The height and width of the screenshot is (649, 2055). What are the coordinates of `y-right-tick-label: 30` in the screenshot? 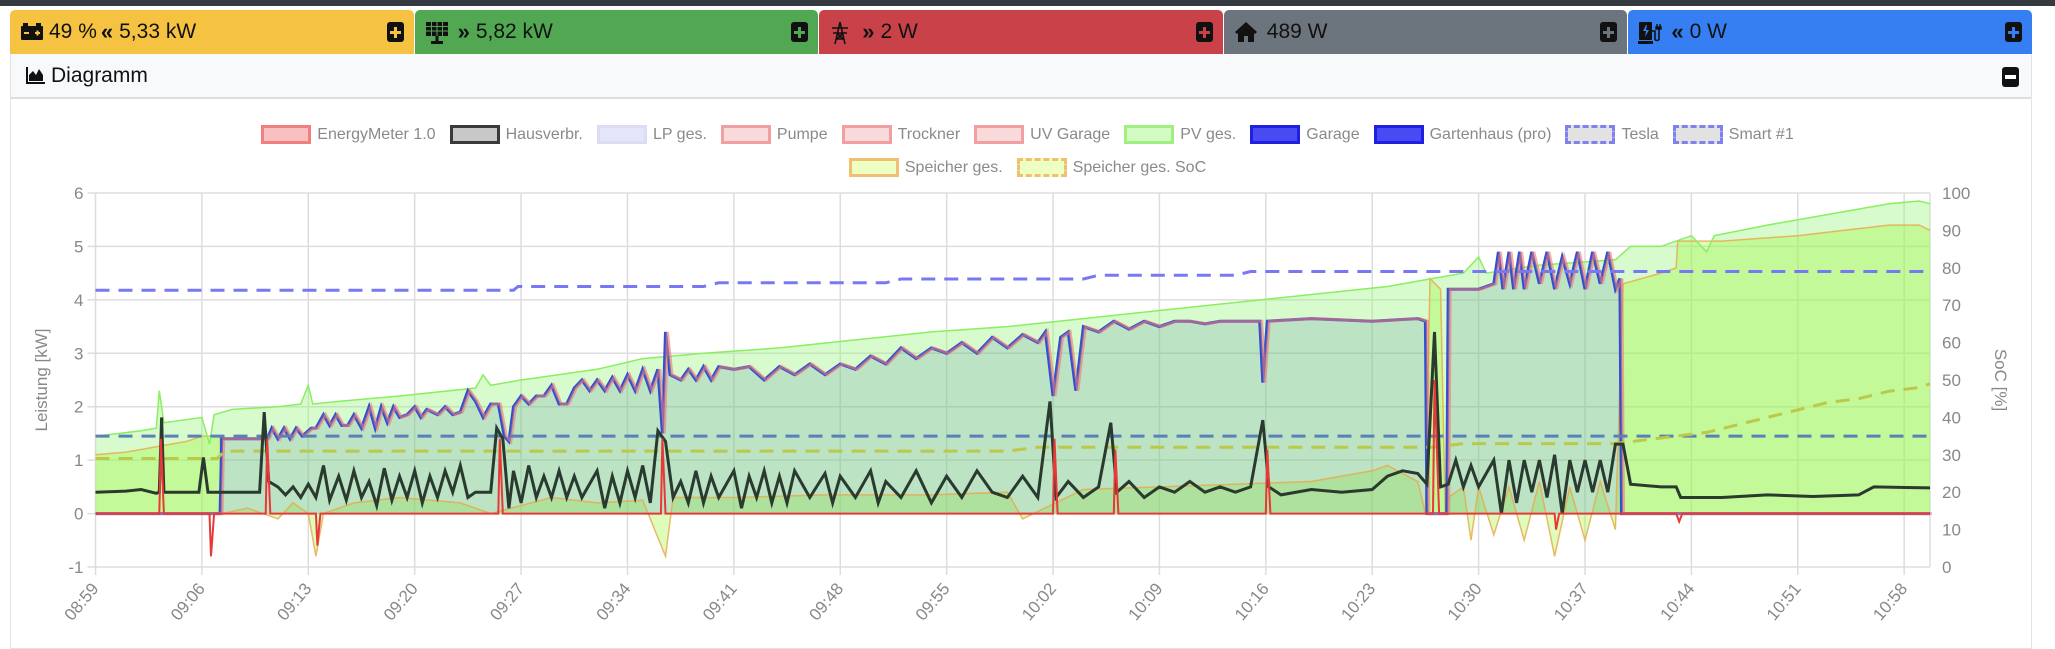 It's located at (1951, 455).